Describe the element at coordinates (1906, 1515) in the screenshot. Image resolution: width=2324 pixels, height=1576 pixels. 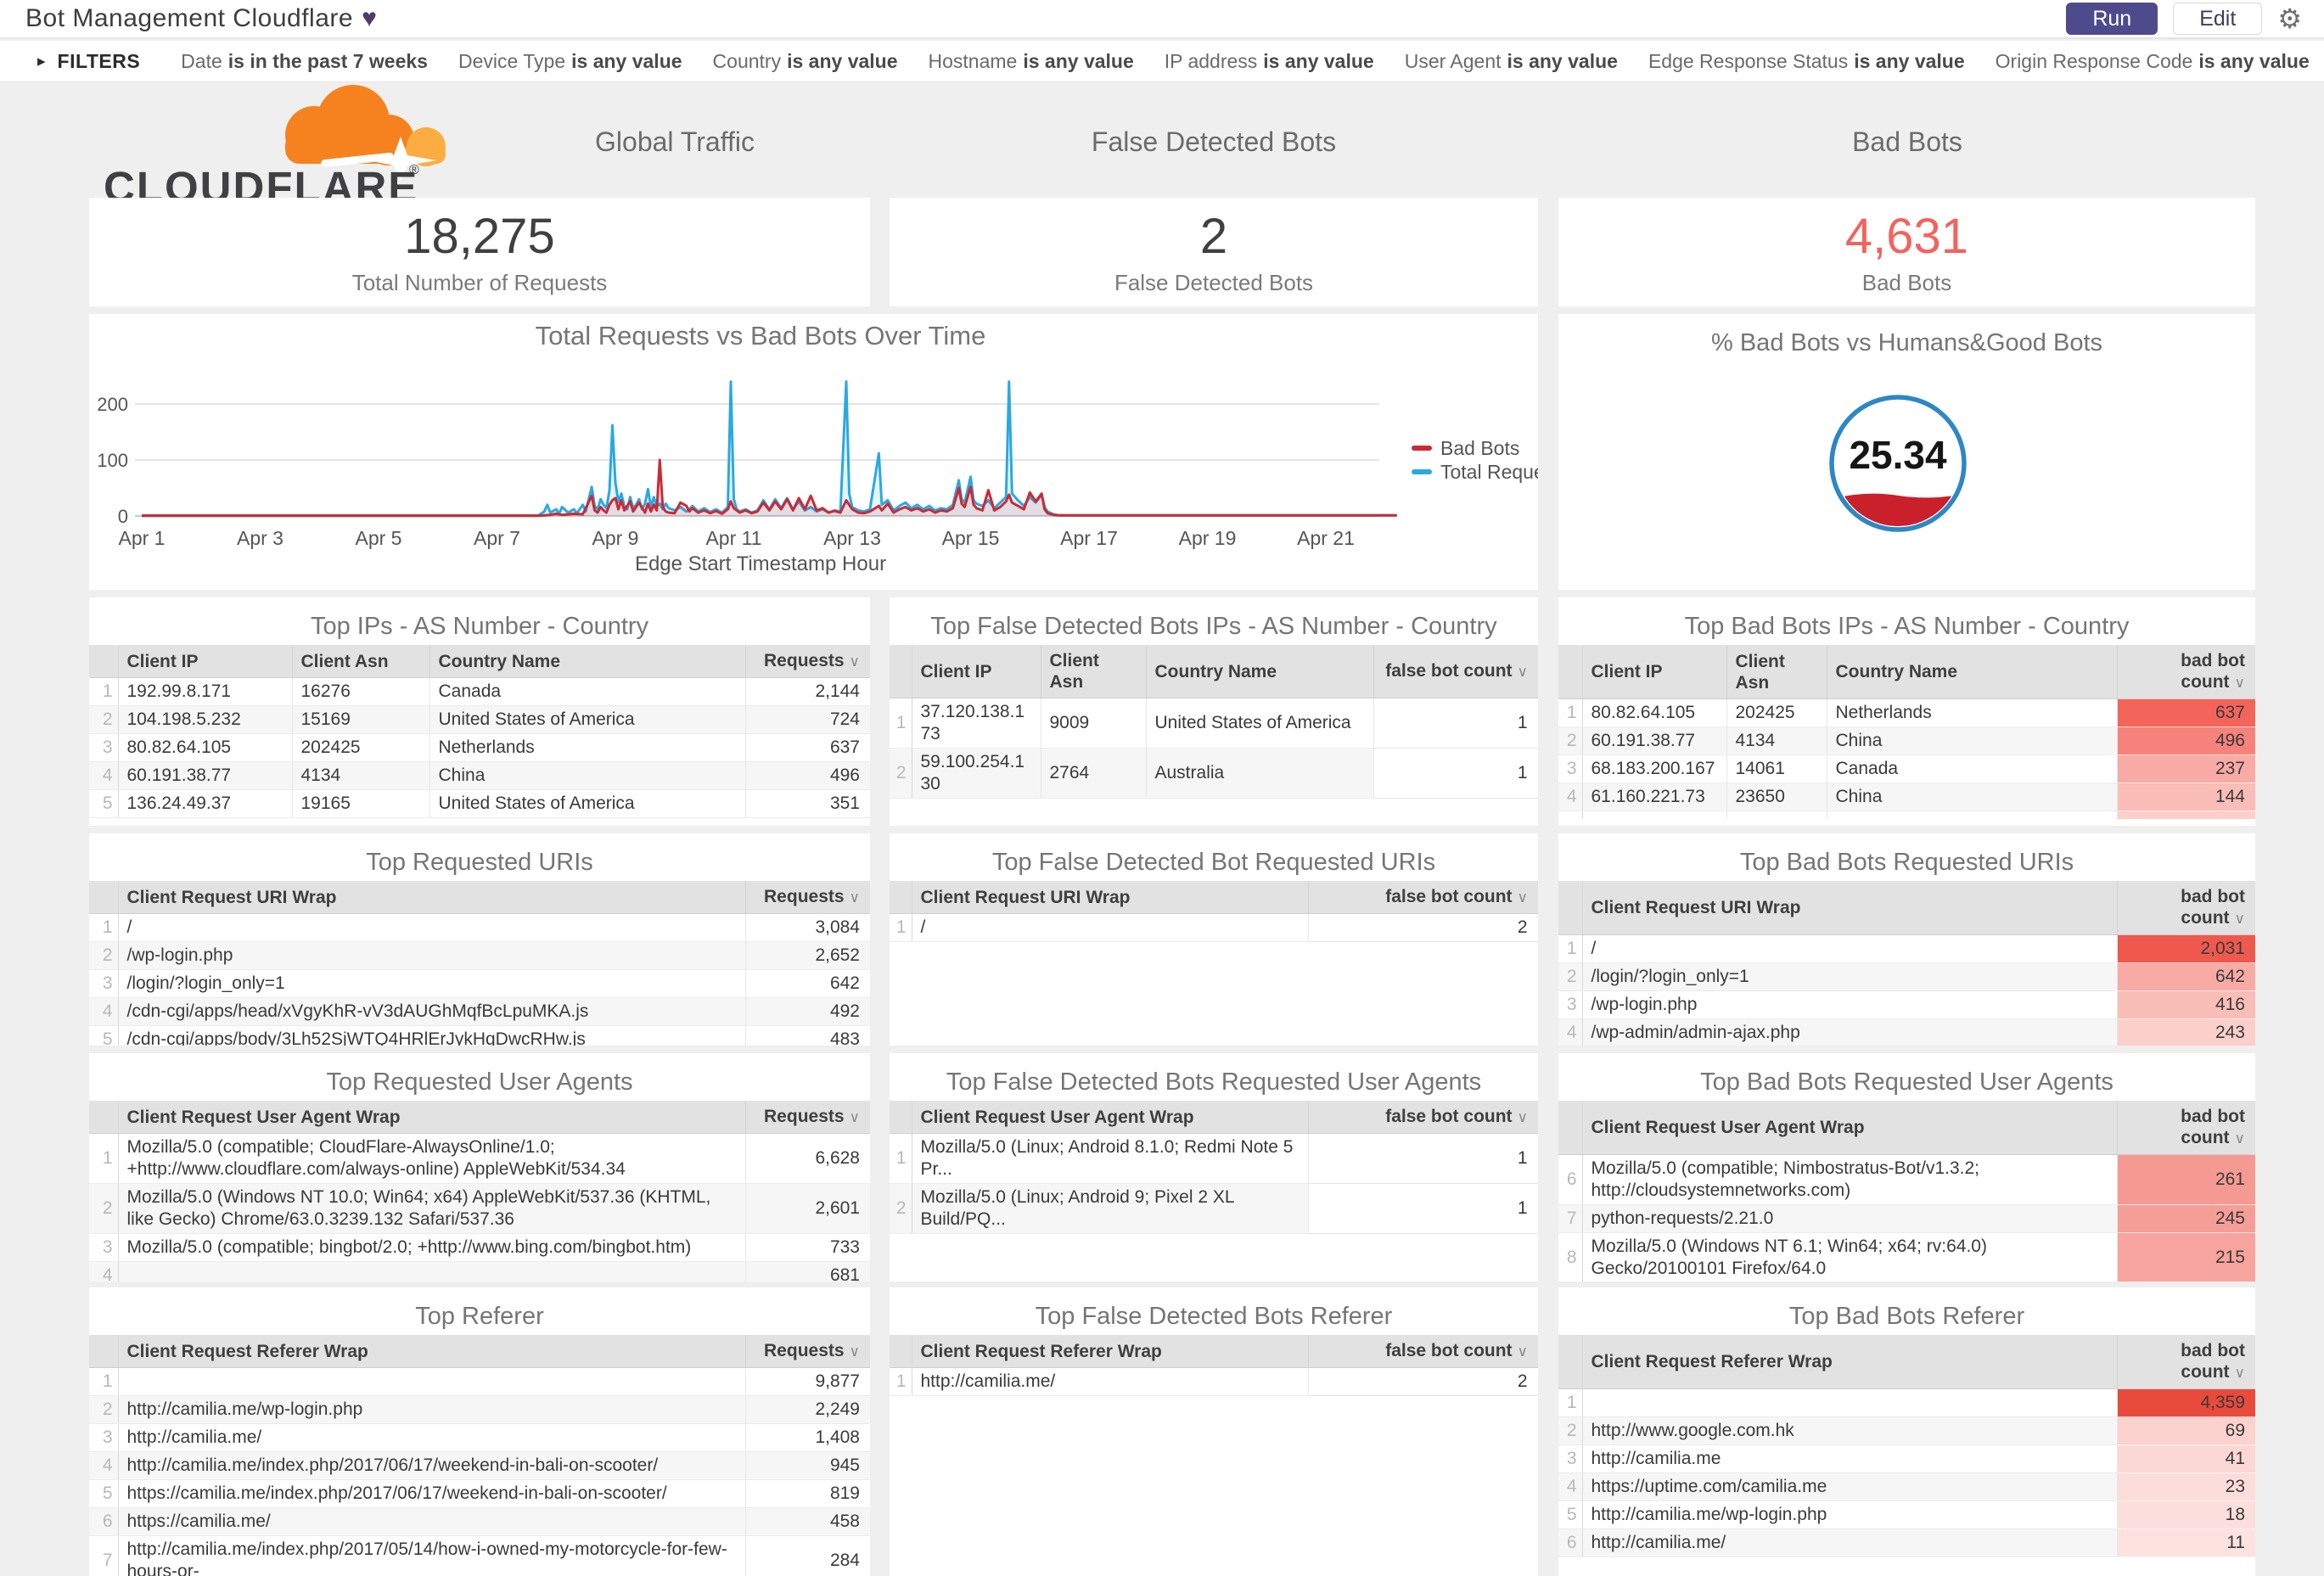
I see `table-row: 5http://camilia.me/wp-login.php18` at that location.